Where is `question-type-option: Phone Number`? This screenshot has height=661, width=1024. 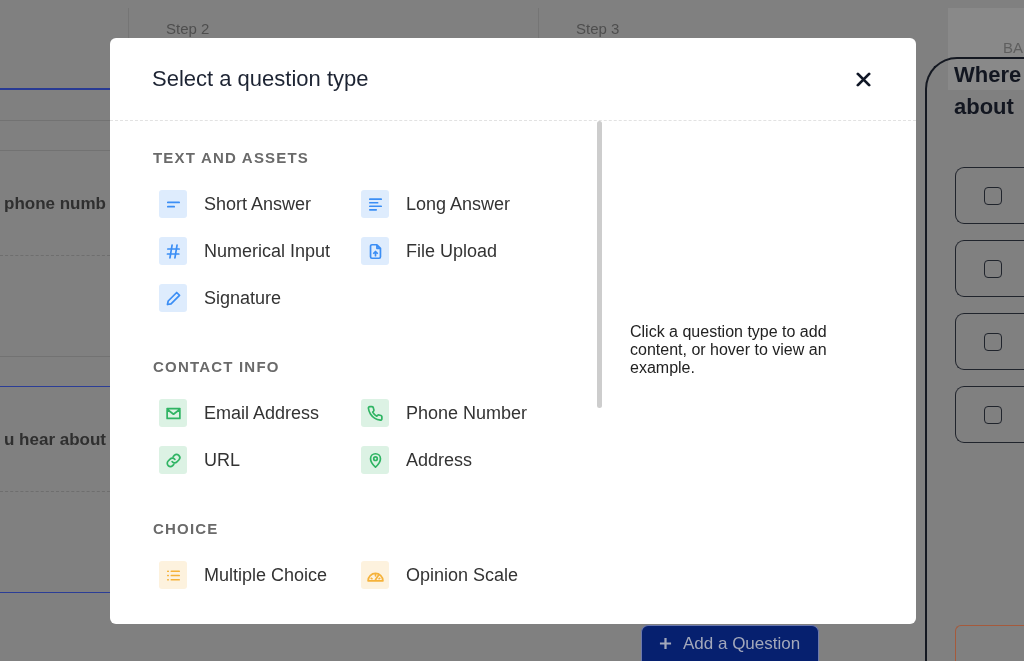 question-type-option: Phone Number is located at coordinates (444, 413).